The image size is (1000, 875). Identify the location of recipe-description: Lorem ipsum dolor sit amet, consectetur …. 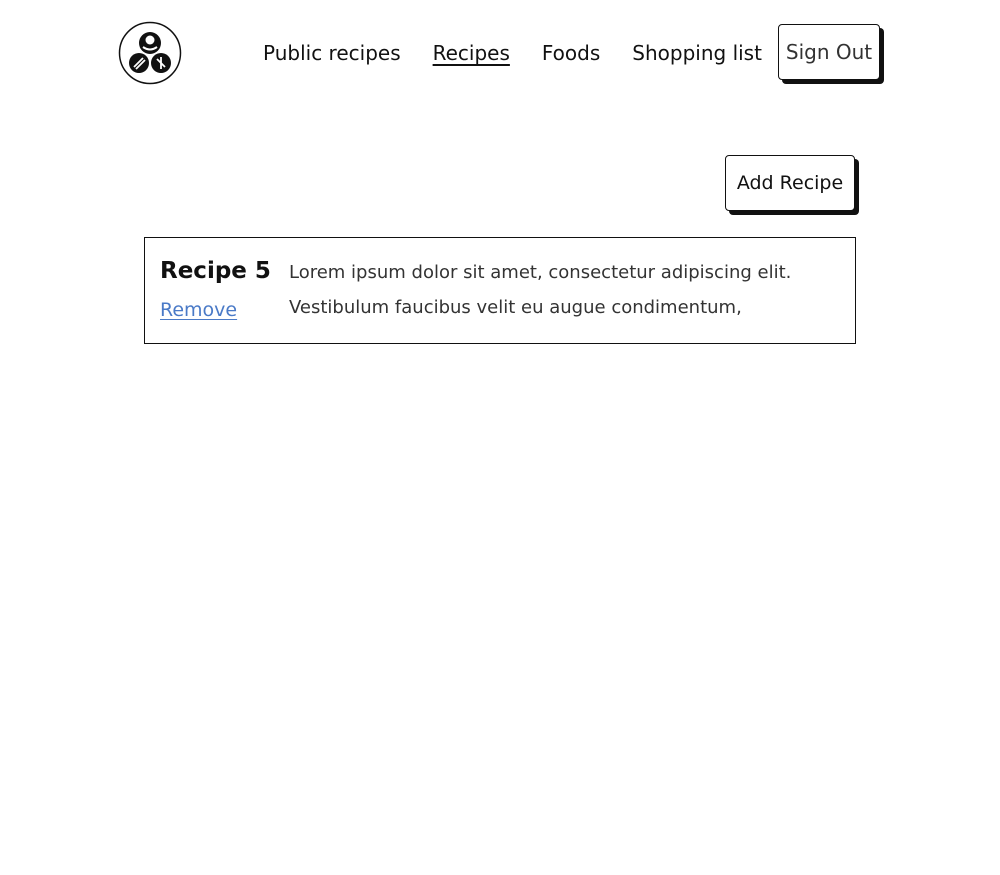
(540, 290).